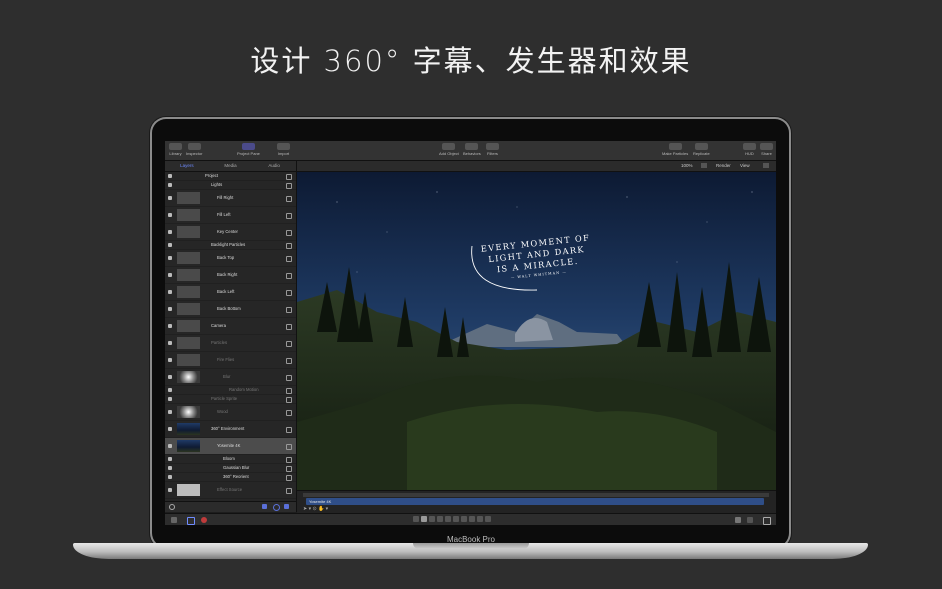 Image resolution: width=942 pixels, height=589 pixels. I want to click on add-object-button: Add Object, so click(449, 150).